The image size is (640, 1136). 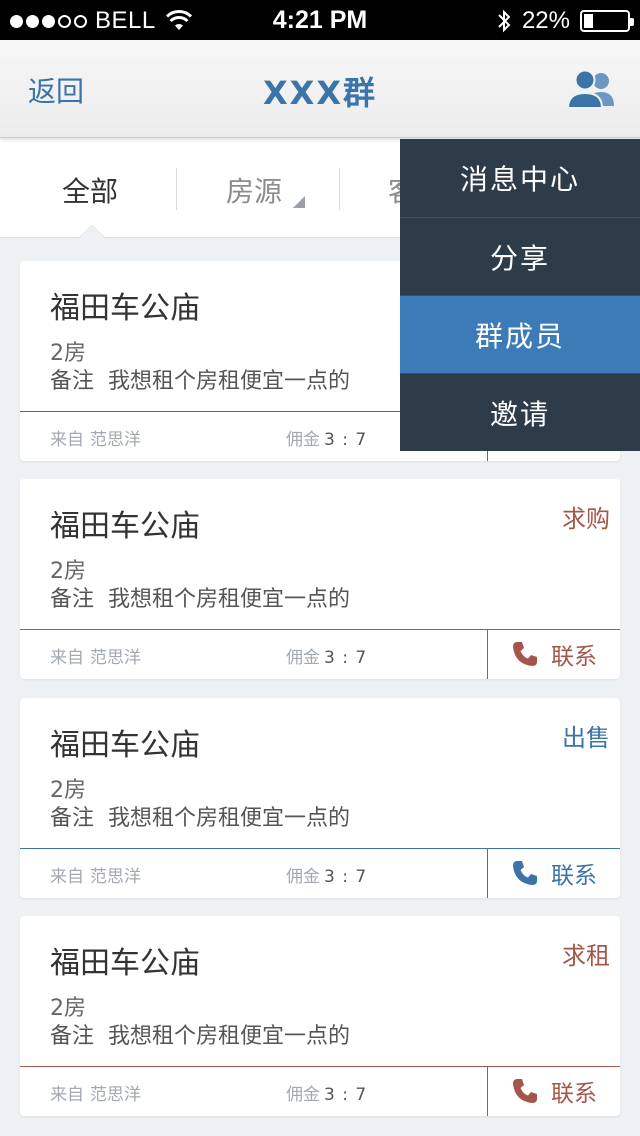 I want to click on battery-fill, so click(x=589, y=21).